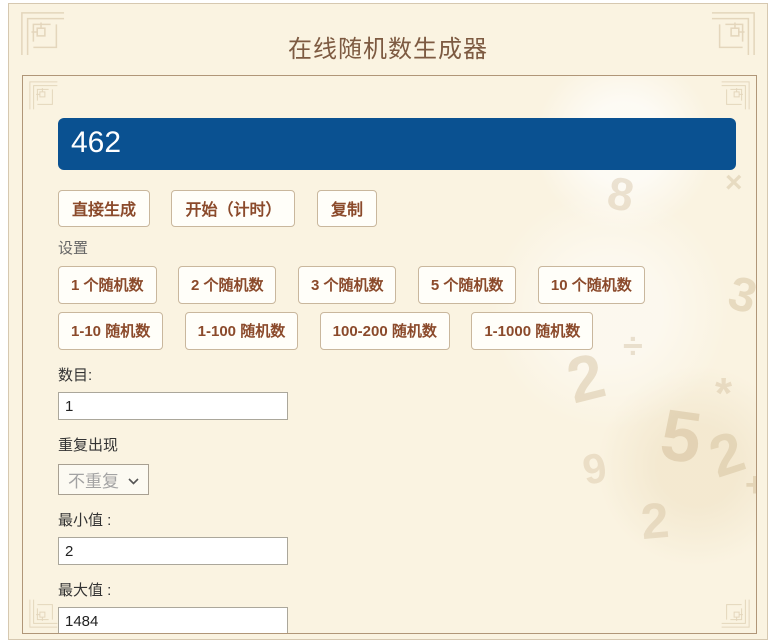 Image resolution: width=776 pixels, height=643 pixels. Describe the element at coordinates (173, 620) in the screenshot. I see `max-input` at that location.